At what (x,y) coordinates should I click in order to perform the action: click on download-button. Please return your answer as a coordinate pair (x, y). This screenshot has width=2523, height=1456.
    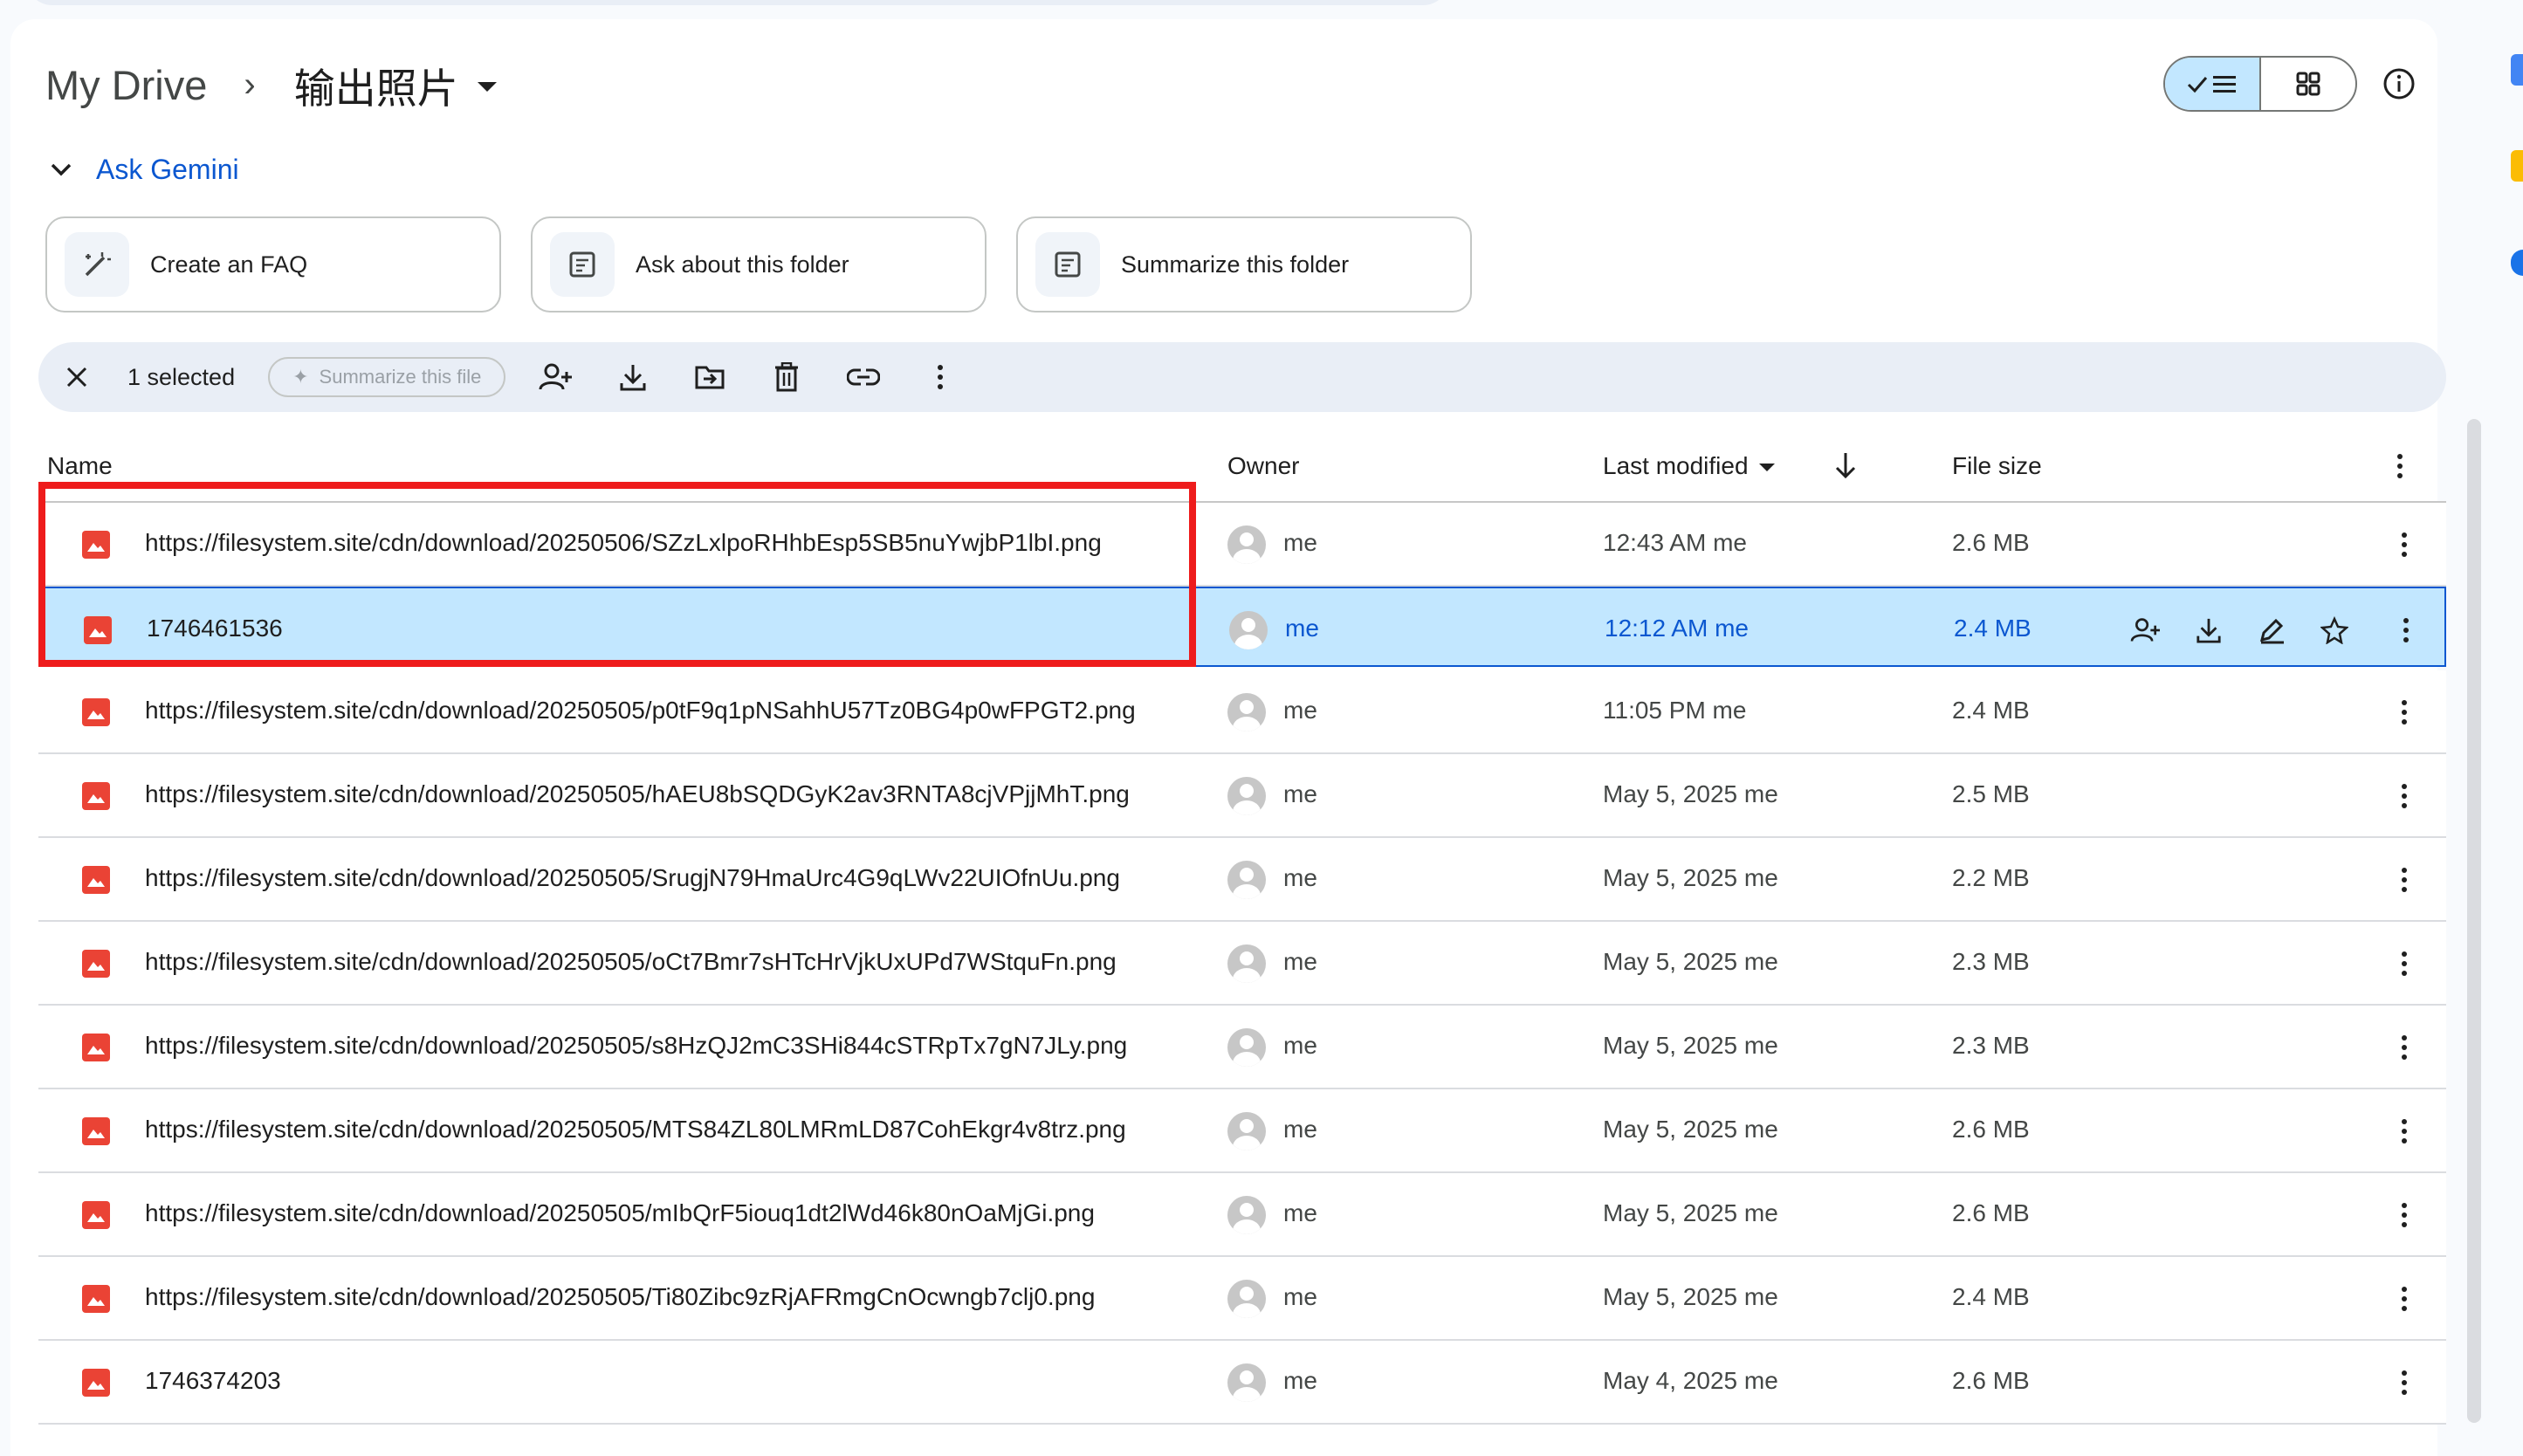
    Looking at the image, I should click on (633, 377).